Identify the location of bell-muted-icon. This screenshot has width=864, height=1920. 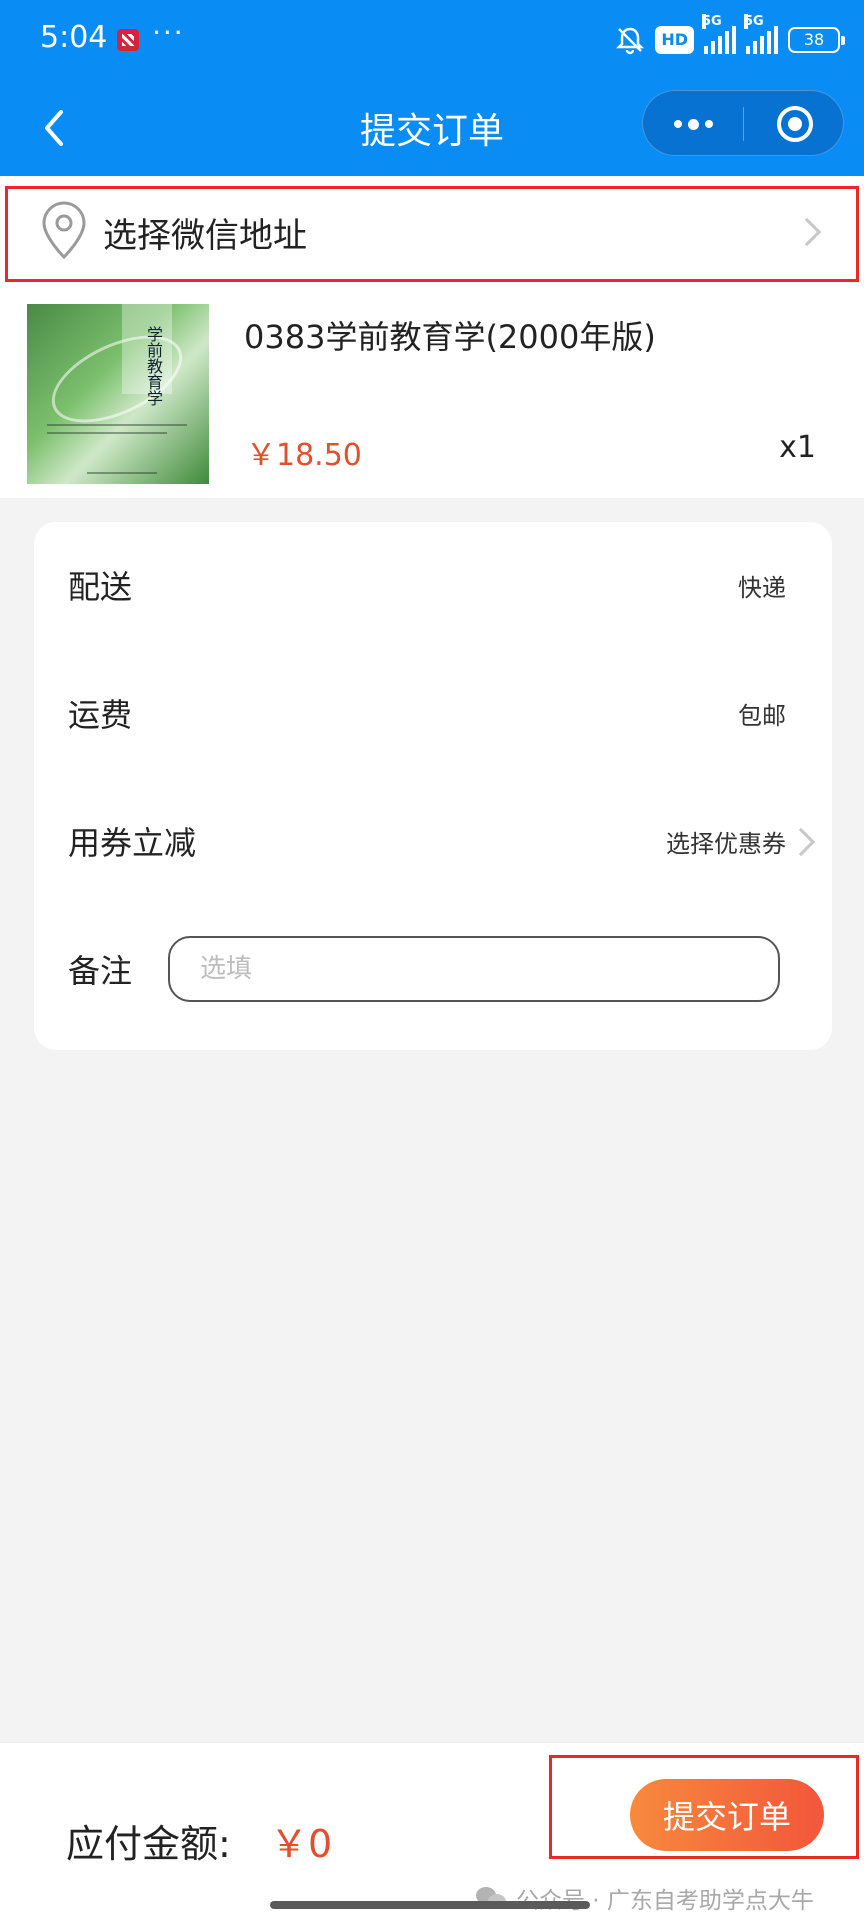
(630, 41).